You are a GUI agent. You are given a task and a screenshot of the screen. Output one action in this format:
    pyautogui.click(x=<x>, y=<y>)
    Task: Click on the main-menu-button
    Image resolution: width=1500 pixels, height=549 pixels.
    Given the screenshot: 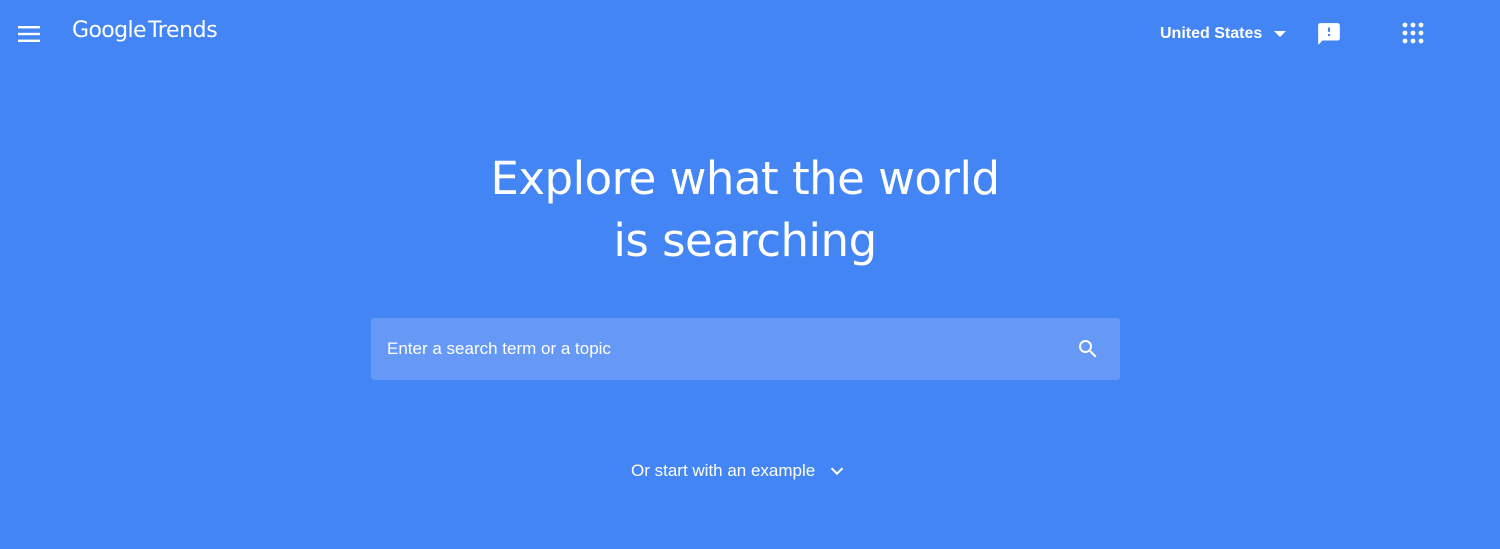 What is the action you would take?
    pyautogui.click(x=29, y=34)
    